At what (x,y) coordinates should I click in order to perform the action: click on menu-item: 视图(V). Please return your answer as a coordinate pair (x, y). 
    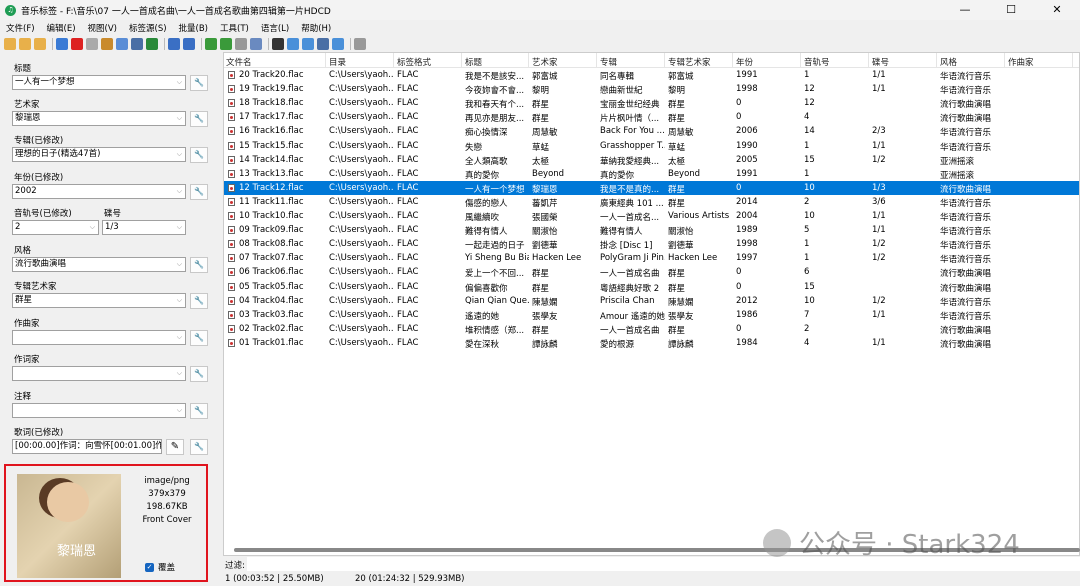
    Looking at the image, I should click on (102, 28).